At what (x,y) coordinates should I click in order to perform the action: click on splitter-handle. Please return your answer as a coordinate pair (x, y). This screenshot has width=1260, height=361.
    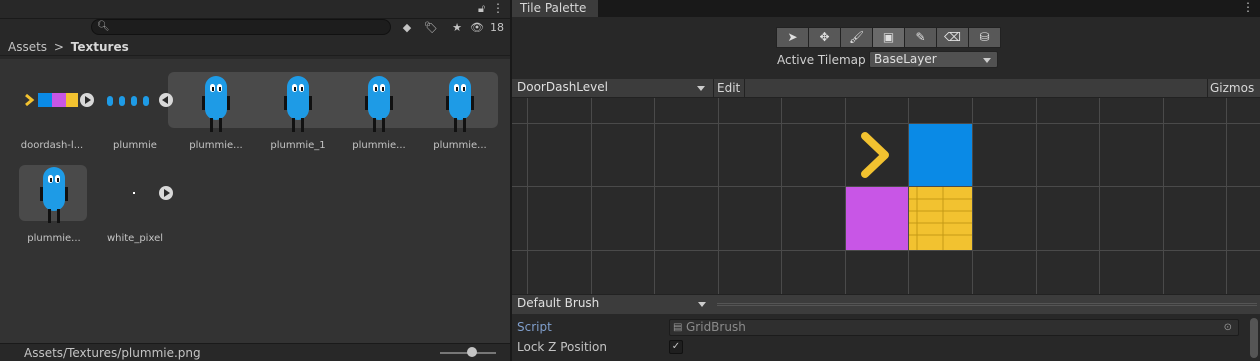
    Looking at the image, I should click on (987, 304).